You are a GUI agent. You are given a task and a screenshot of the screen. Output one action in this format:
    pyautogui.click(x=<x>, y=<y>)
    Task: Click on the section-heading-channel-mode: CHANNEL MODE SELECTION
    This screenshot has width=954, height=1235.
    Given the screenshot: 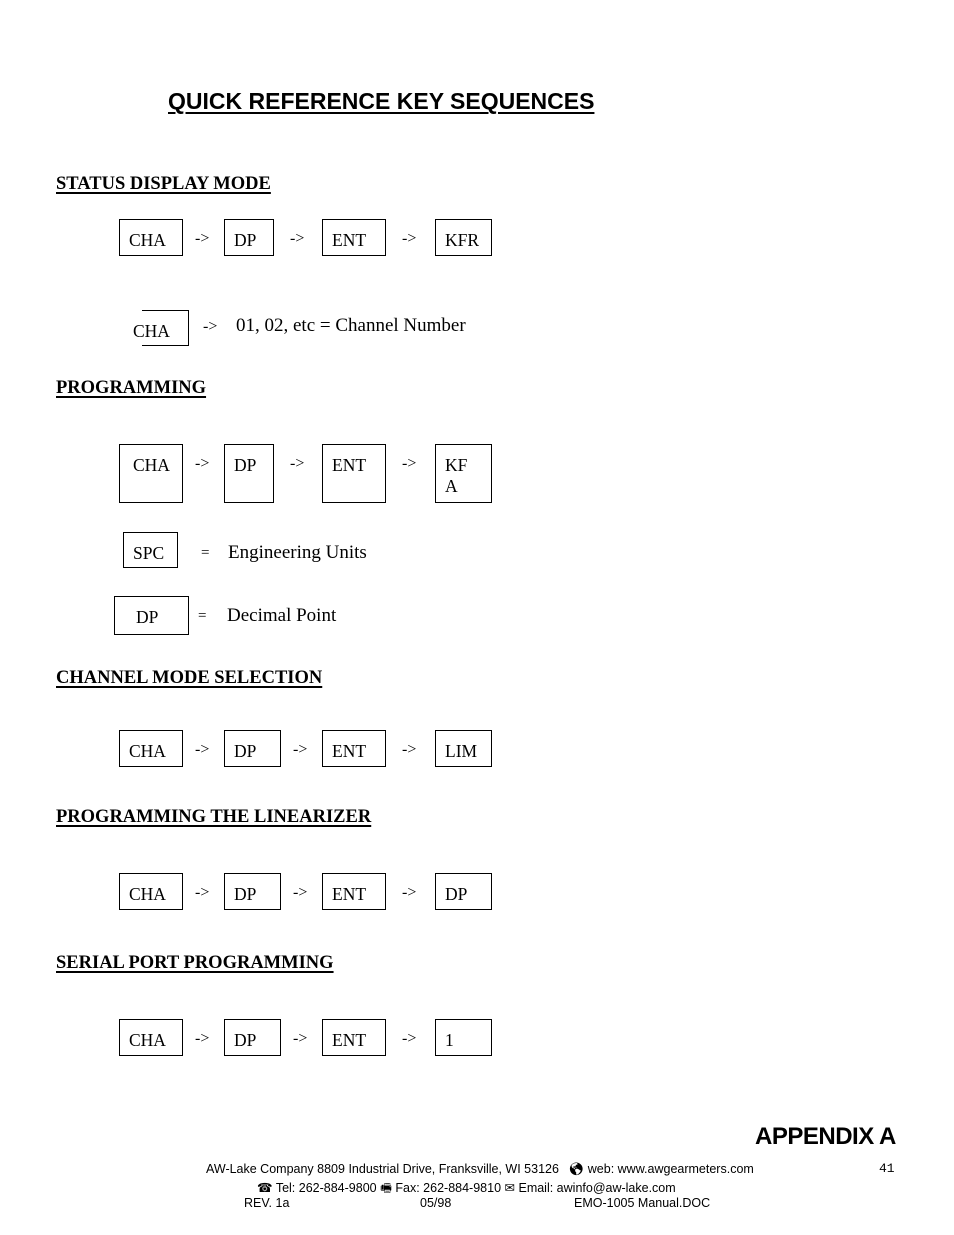 What is the action you would take?
    pyautogui.click(x=189, y=678)
    